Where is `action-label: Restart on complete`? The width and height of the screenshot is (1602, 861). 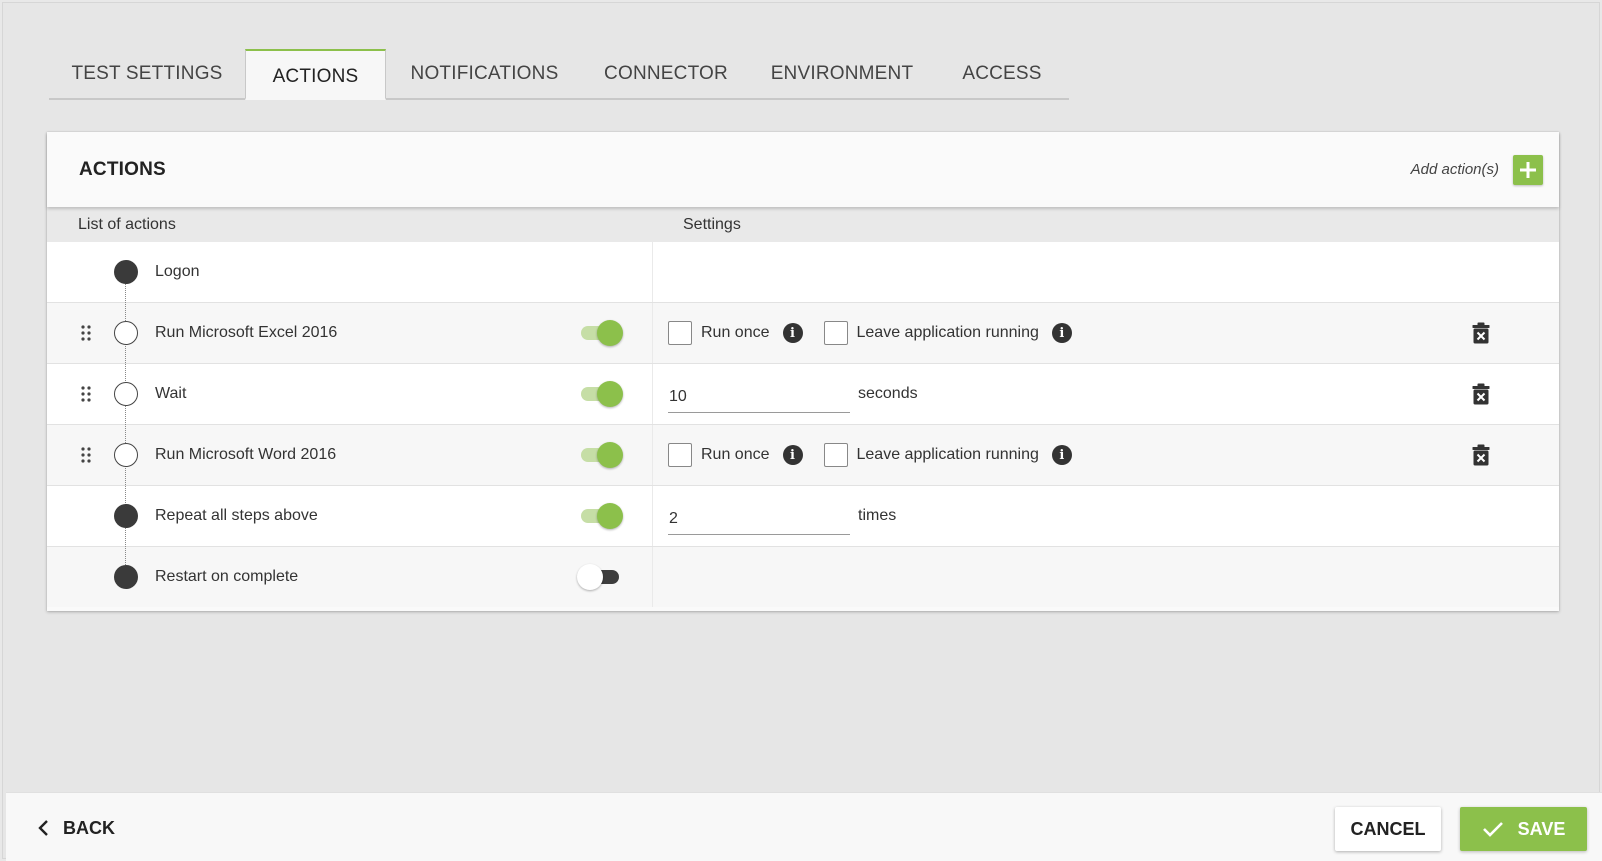
action-label: Restart on complete is located at coordinates (227, 576).